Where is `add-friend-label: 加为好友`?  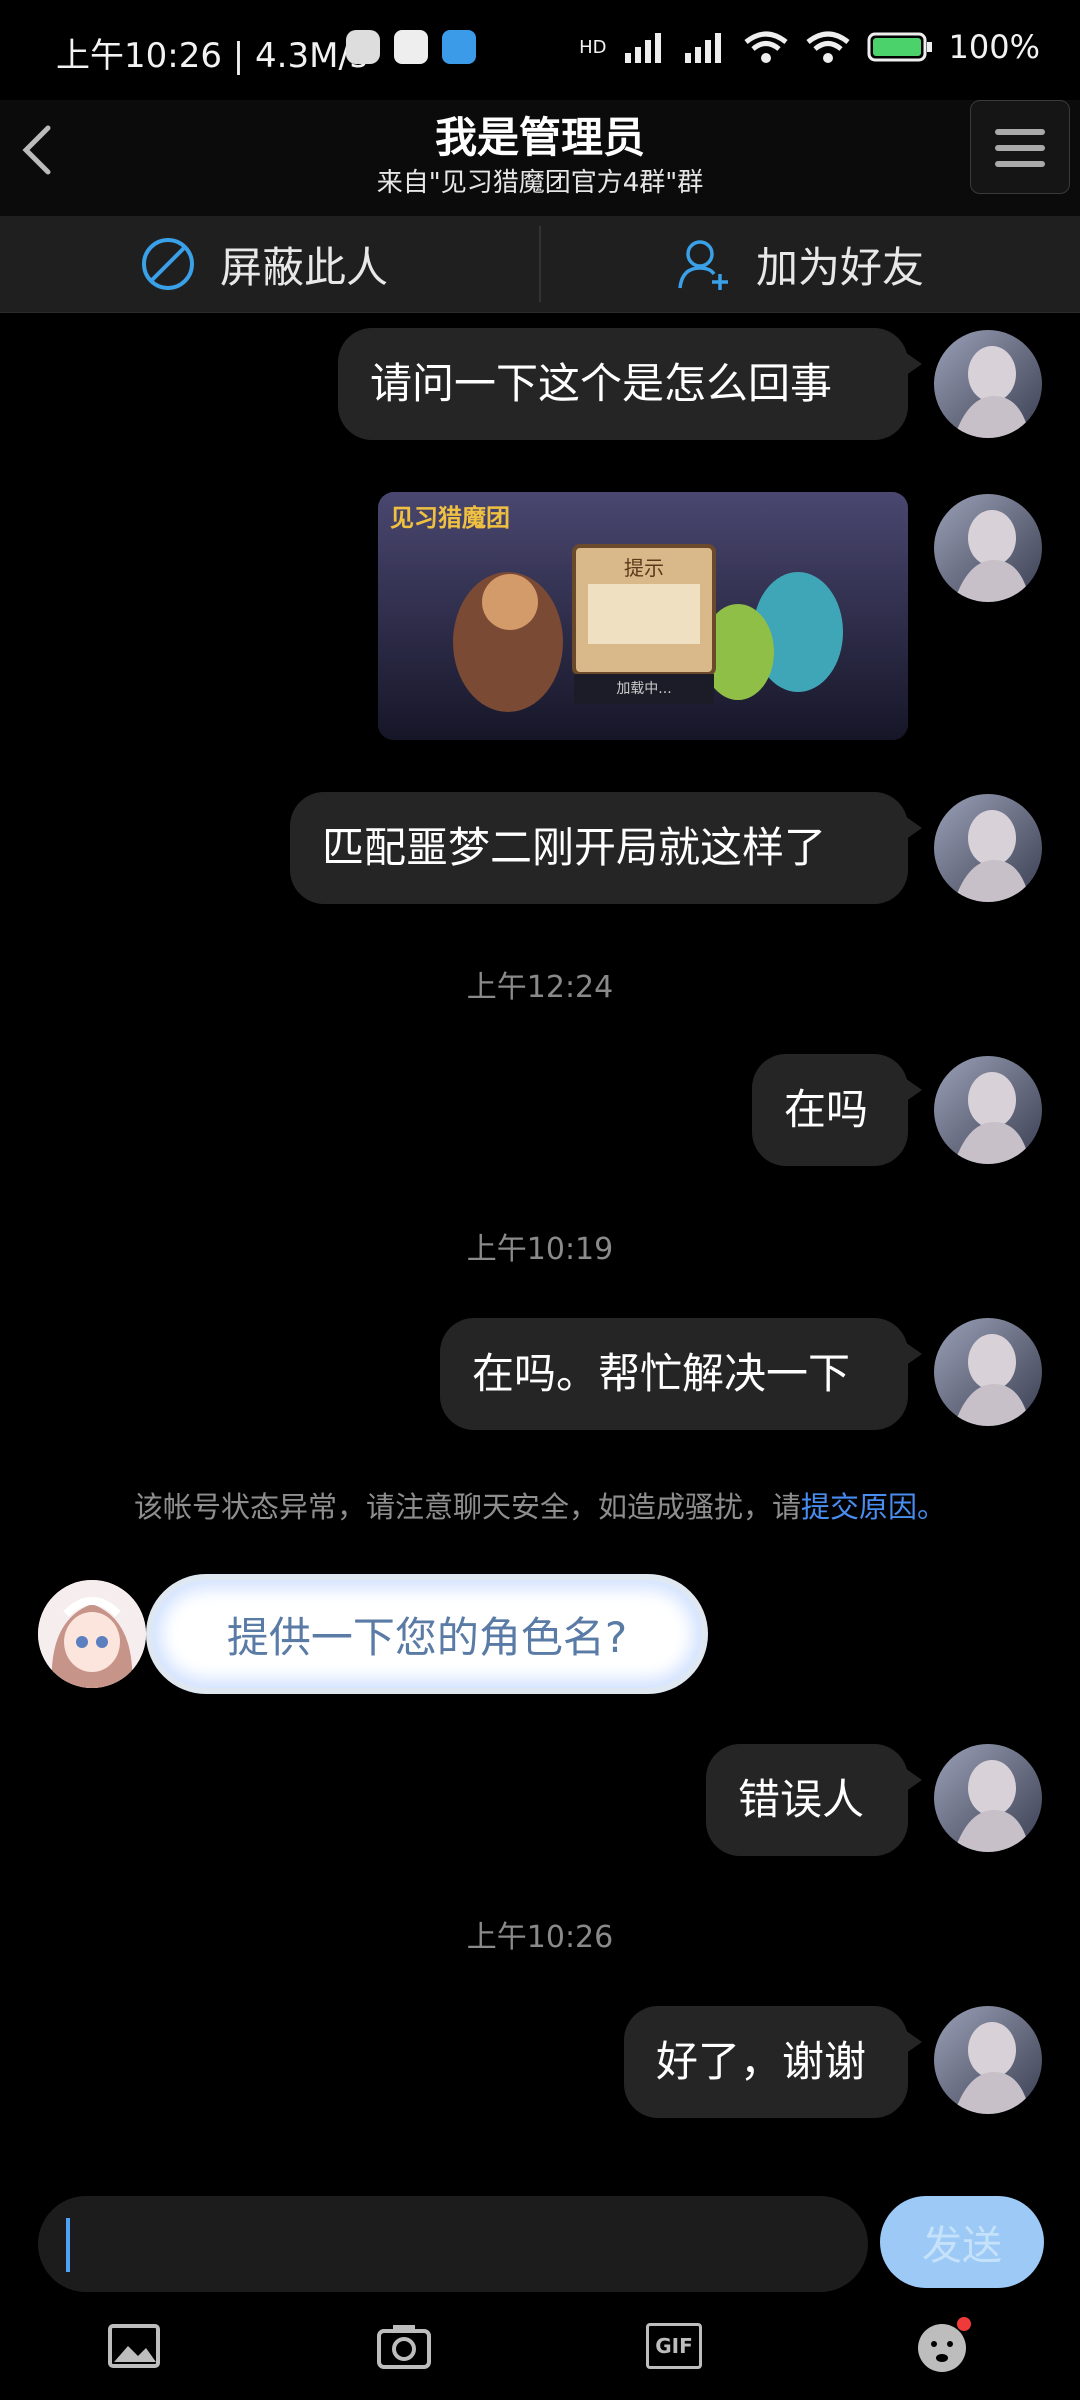
add-friend-label: 加为好友 is located at coordinates (840, 267).